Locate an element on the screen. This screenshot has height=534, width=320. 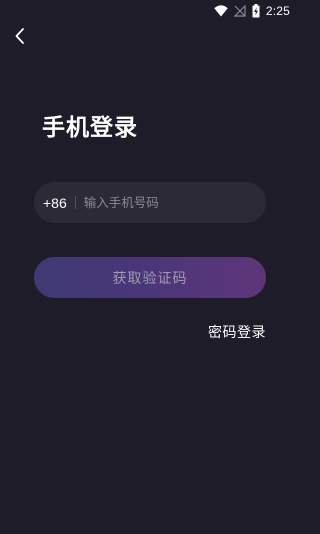
password-login-link: 密码登录 is located at coordinates (237, 332).